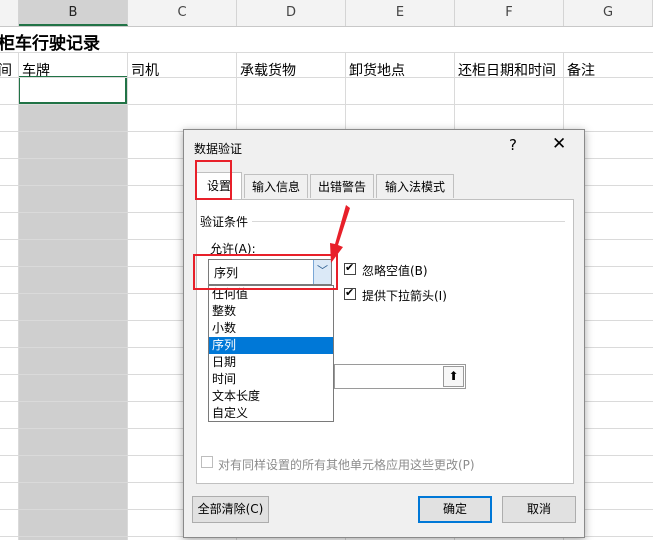  I want to click on clear-all-button: 全部清除(C), so click(230, 509).